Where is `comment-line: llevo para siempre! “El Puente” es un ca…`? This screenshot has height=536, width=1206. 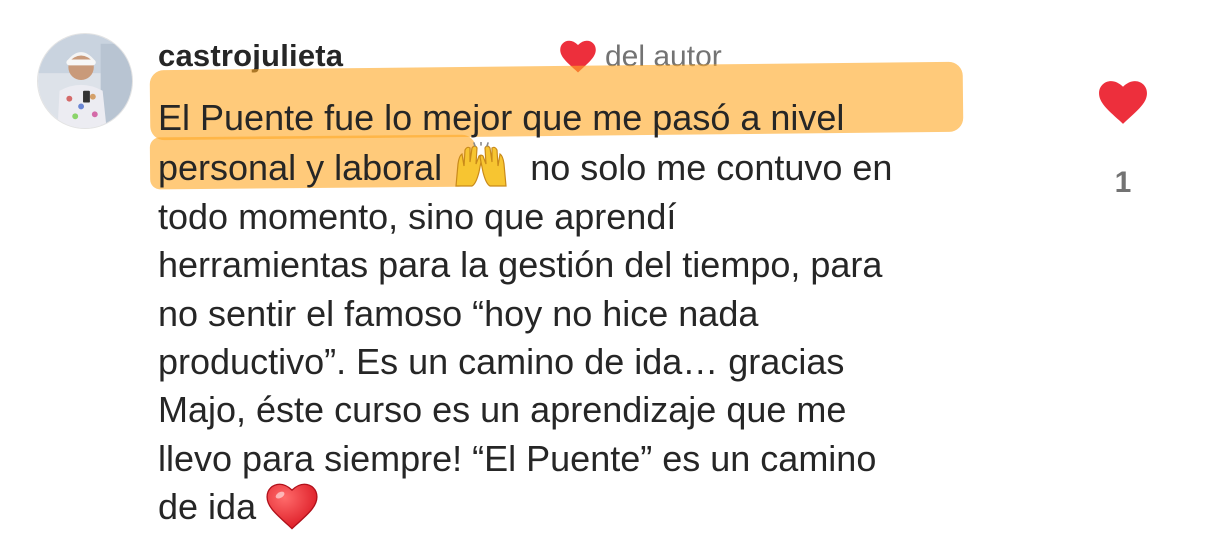
comment-line: llevo para siempre! “El Puente” es un ca… is located at coordinates (517, 458).